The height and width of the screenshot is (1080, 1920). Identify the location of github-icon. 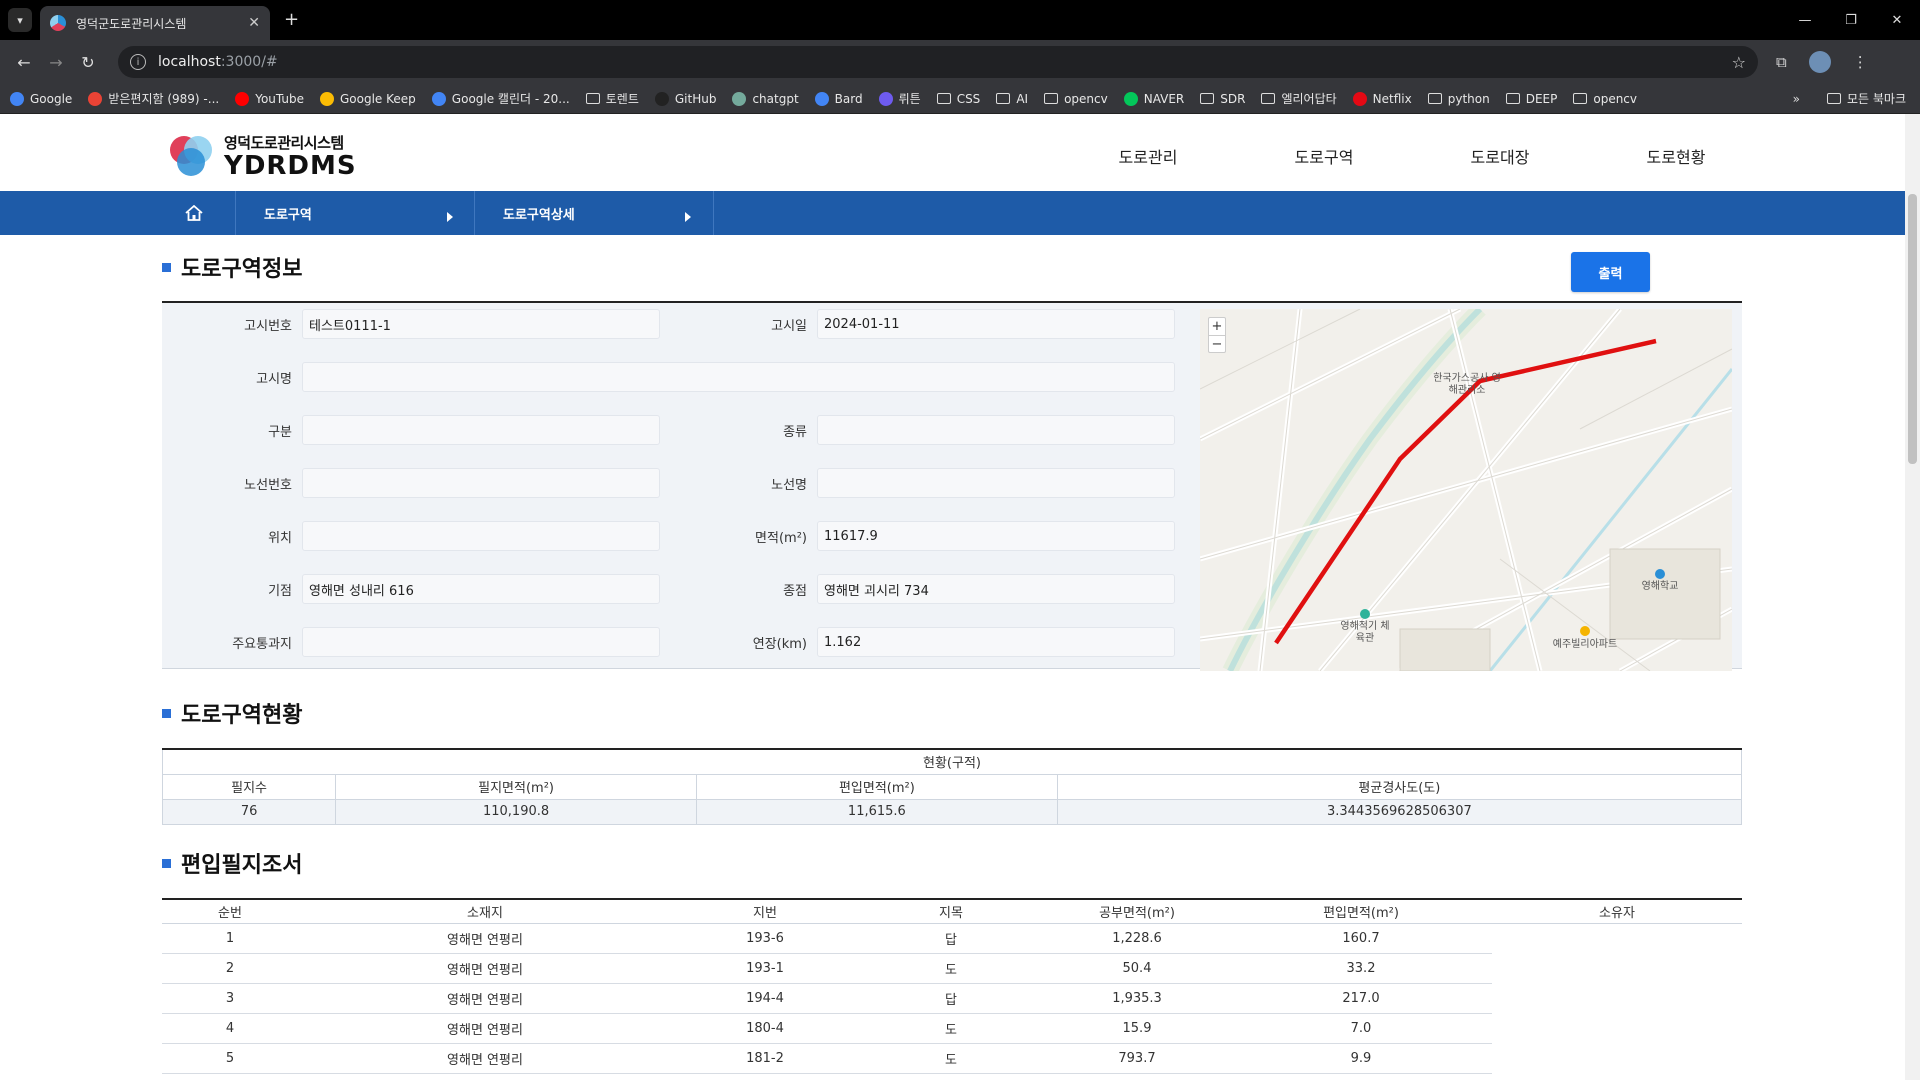
(661, 98).